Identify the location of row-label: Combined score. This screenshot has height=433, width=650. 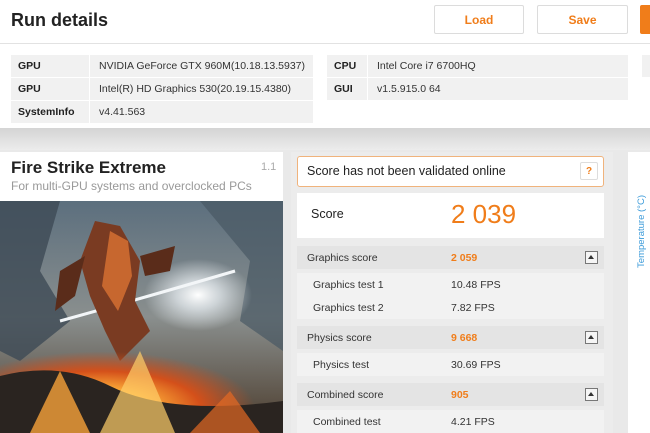
(345, 394).